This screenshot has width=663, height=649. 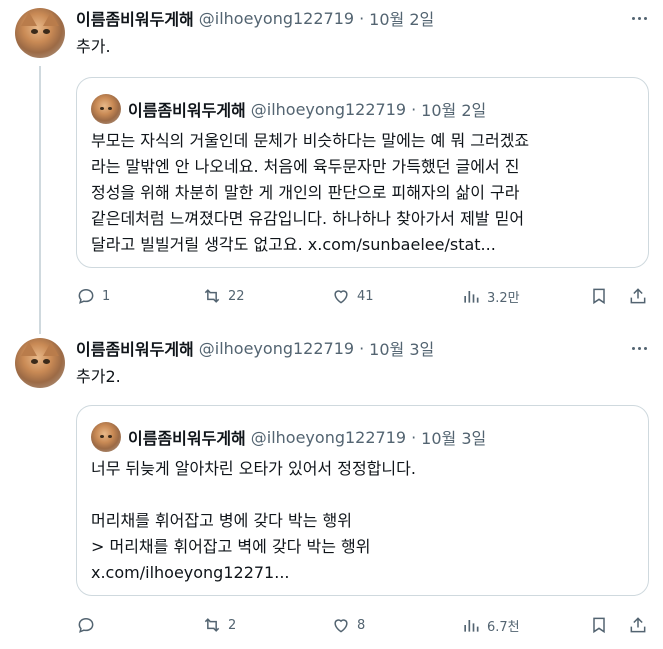 I want to click on like-button: 8, so click(x=348, y=625).